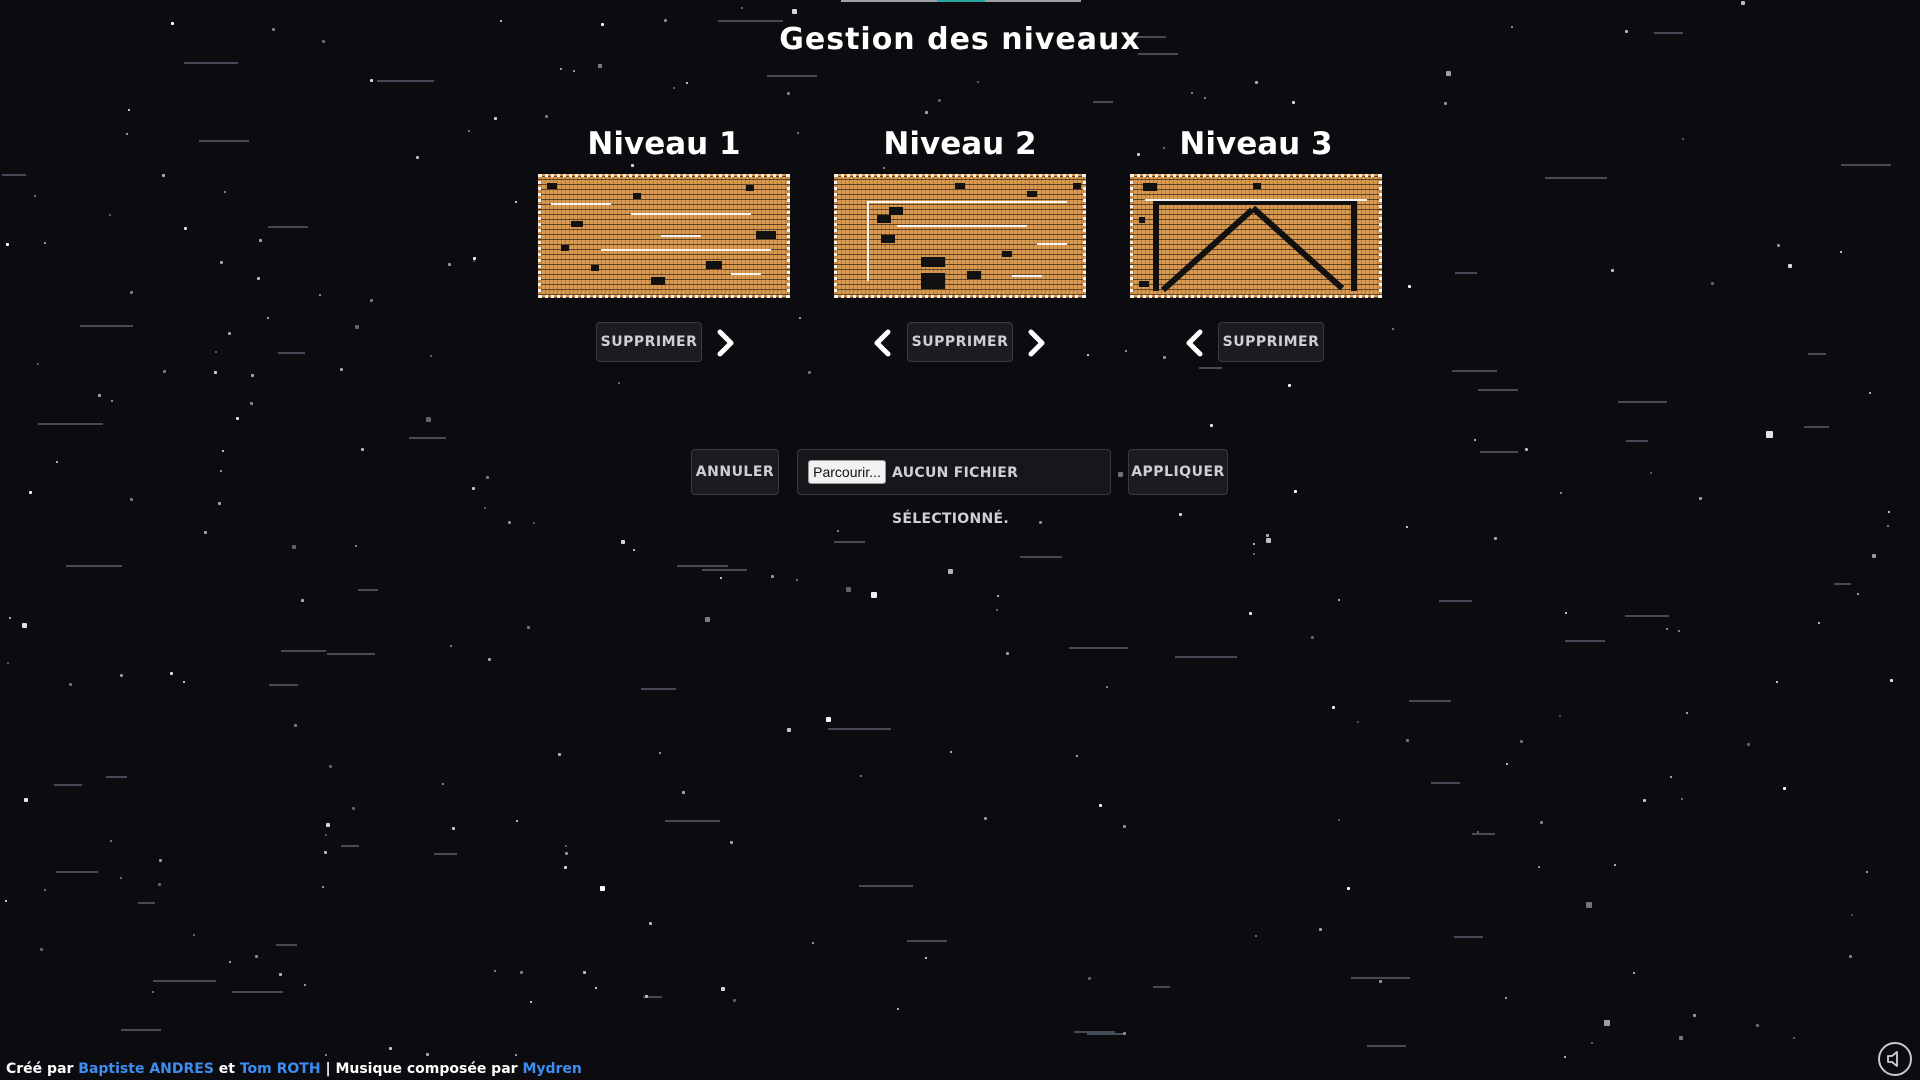 The image size is (1920, 1080). I want to click on author-link-2: Tom ROTH, so click(280, 1069).